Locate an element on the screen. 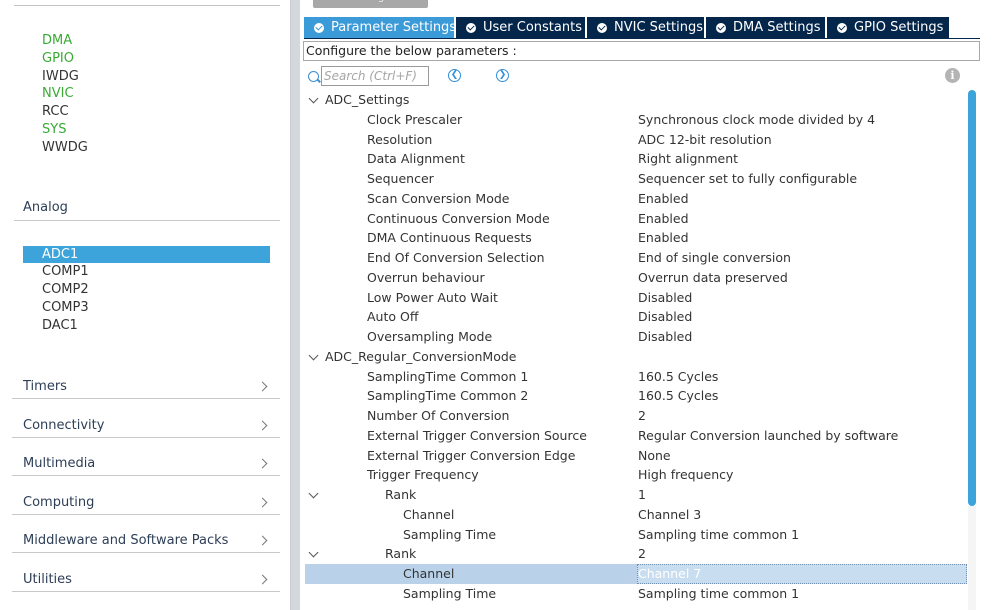  parameter-row: Channel Channel 3 is located at coordinates (636, 515).